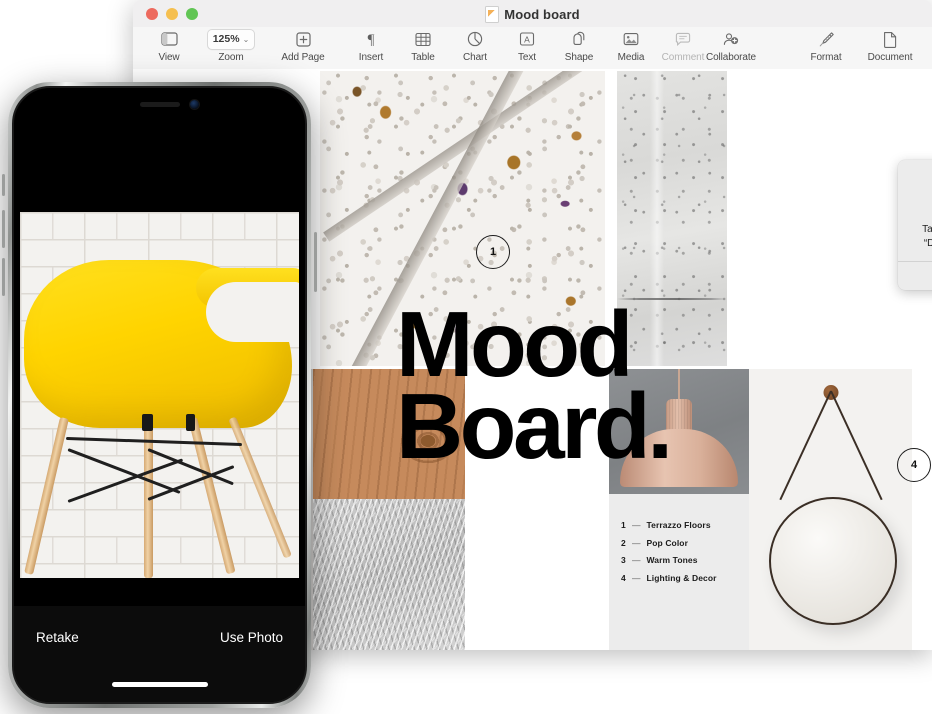 This screenshot has width=932, height=714. I want to click on legend-text: Warm Tones, so click(672, 560).